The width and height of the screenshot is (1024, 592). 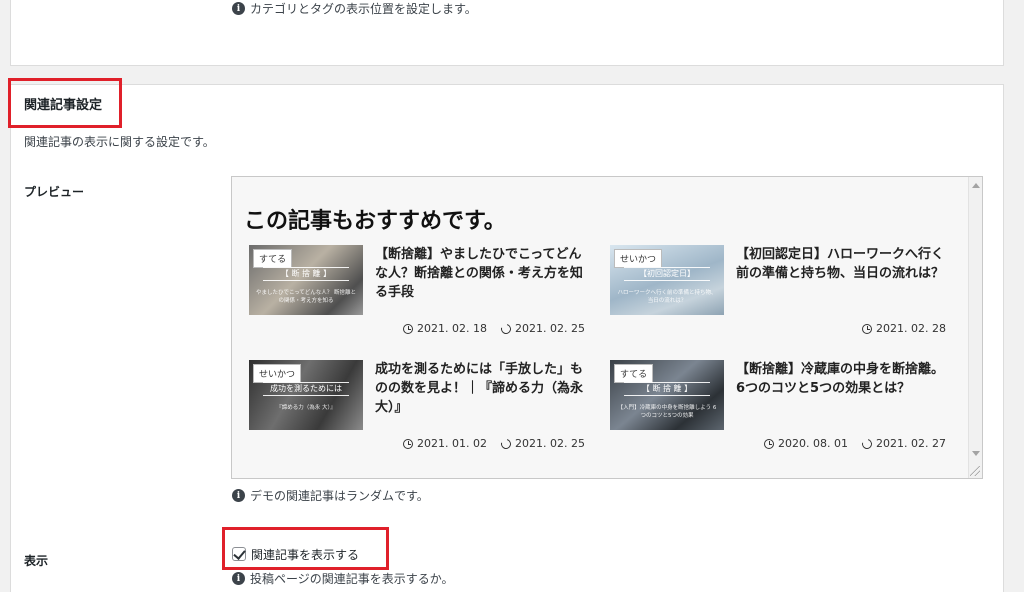 I want to click on post-thumbnail: せいかつ 成功を測るためには 『諦める力（為永 大）』, so click(x=306, y=395).